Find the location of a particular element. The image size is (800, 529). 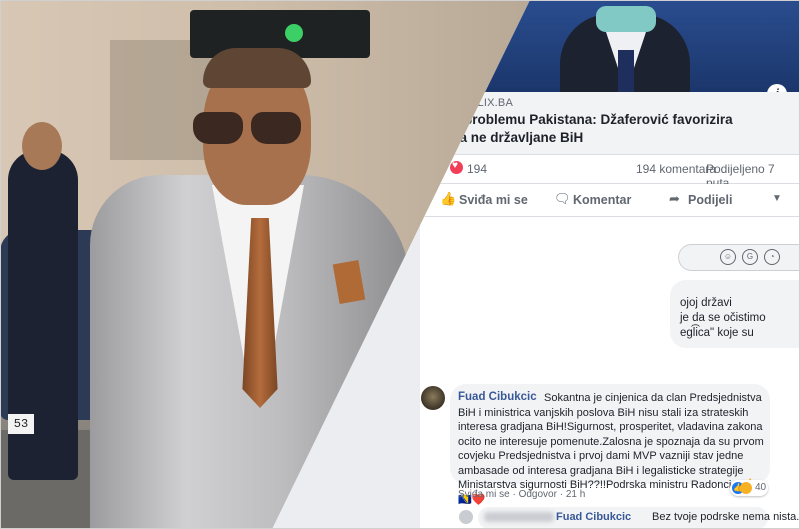

share-button: Podijeli is located at coordinates (710, 200).